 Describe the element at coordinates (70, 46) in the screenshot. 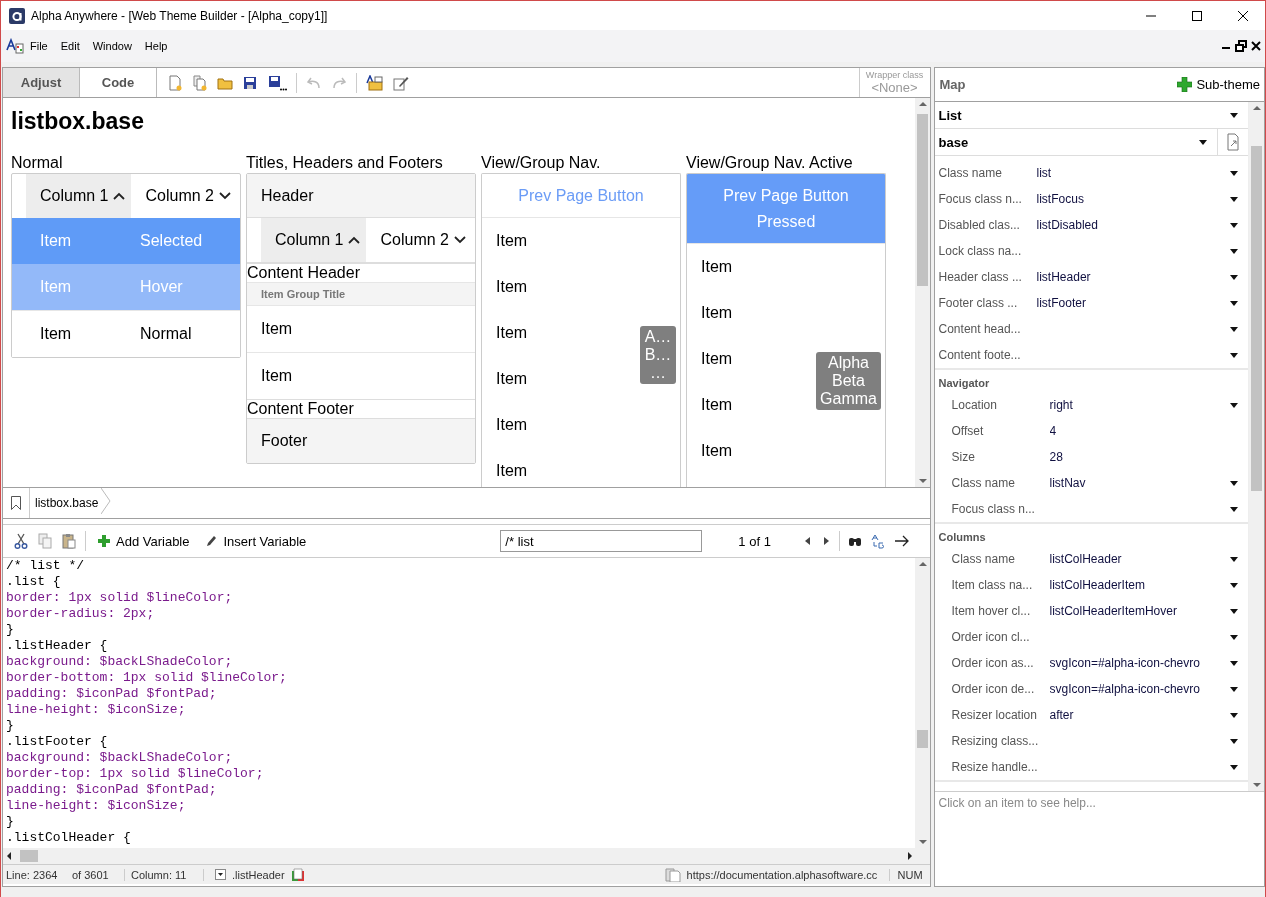

I see `menu-item: Edit` at that location.